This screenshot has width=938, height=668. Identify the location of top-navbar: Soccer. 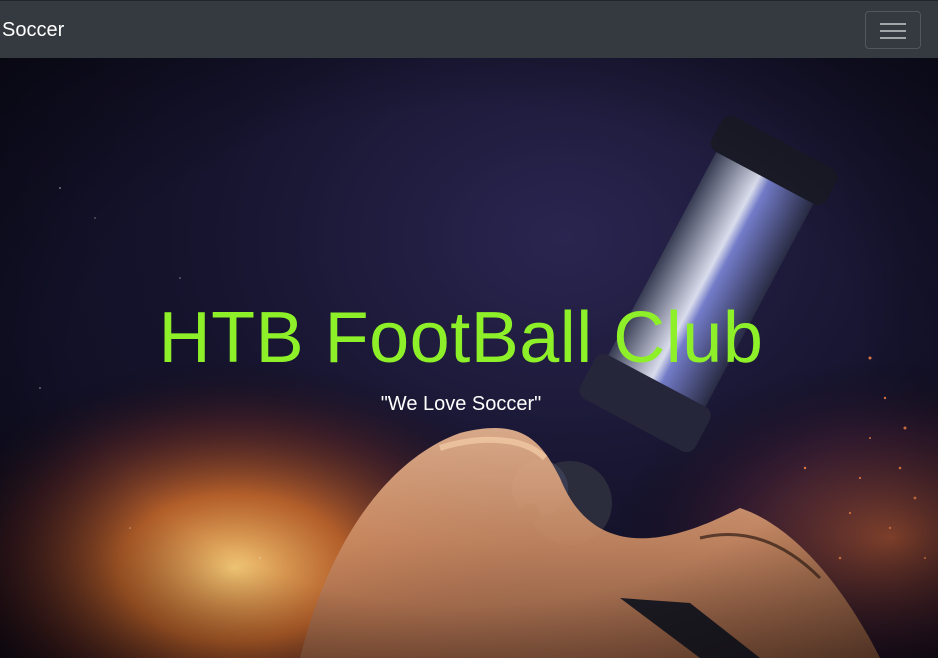
(469, 29).